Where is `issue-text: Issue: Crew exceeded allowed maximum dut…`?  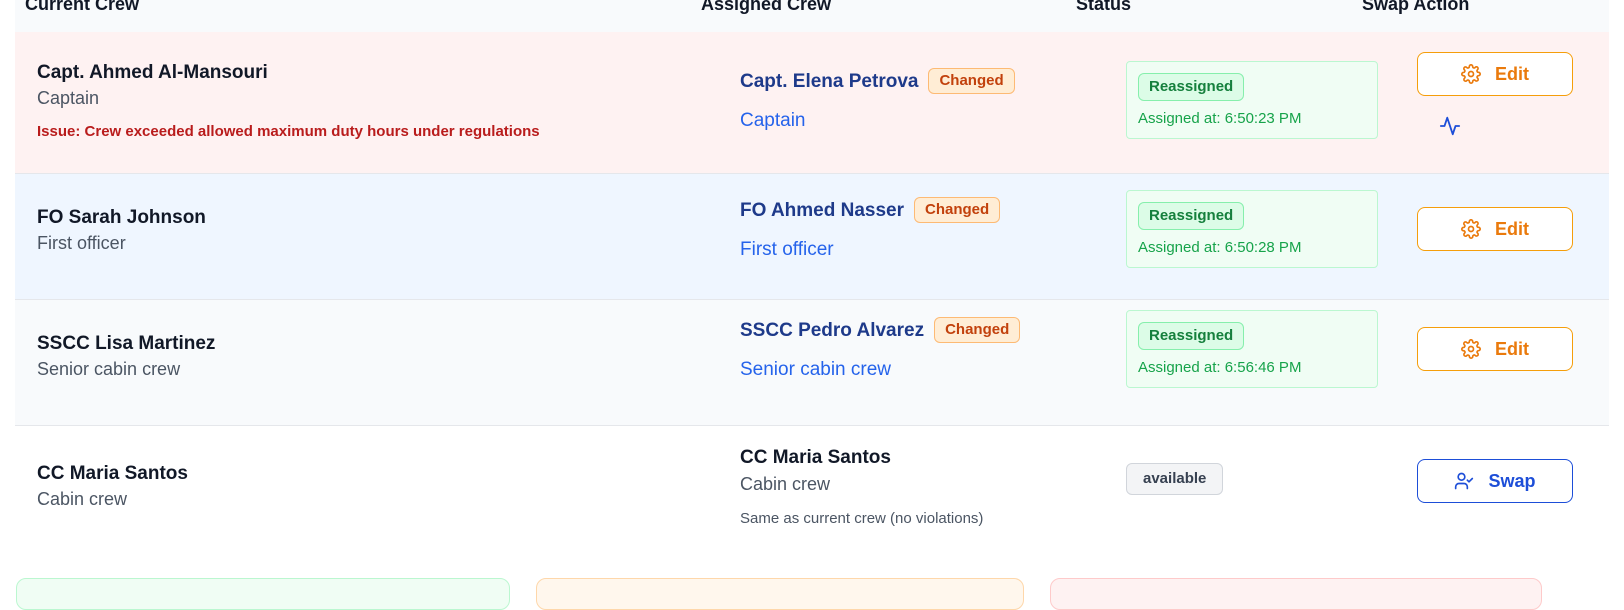 issue-text: Issue: Crew exceeded allowed maximum dut… is located at coordinates (288, 131).